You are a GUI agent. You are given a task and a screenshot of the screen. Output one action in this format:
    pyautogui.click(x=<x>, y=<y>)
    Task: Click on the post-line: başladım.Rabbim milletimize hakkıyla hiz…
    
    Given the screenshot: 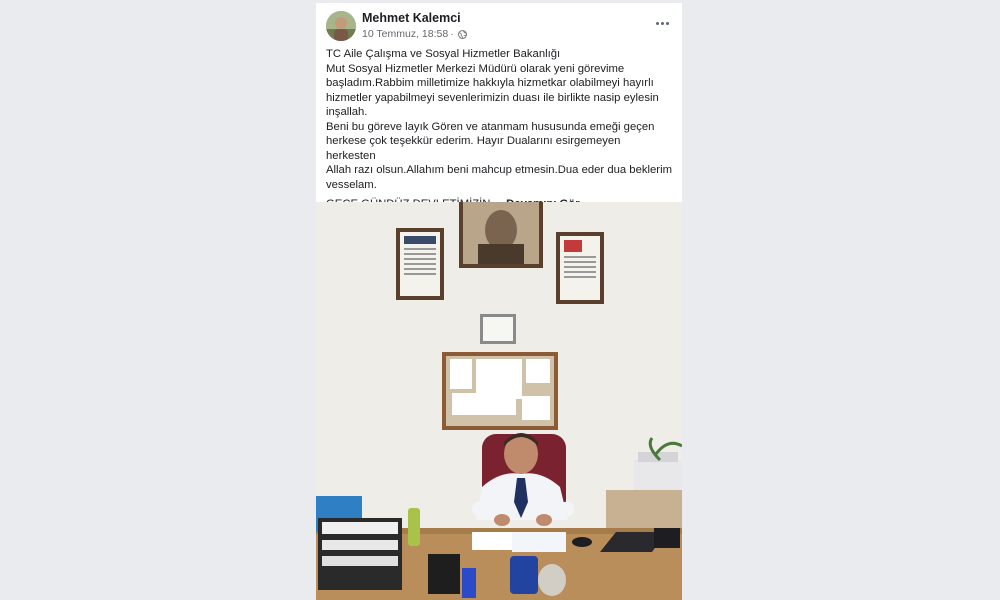 What is the action you would take?
    pyautogui.click(x=490, y=83)
    